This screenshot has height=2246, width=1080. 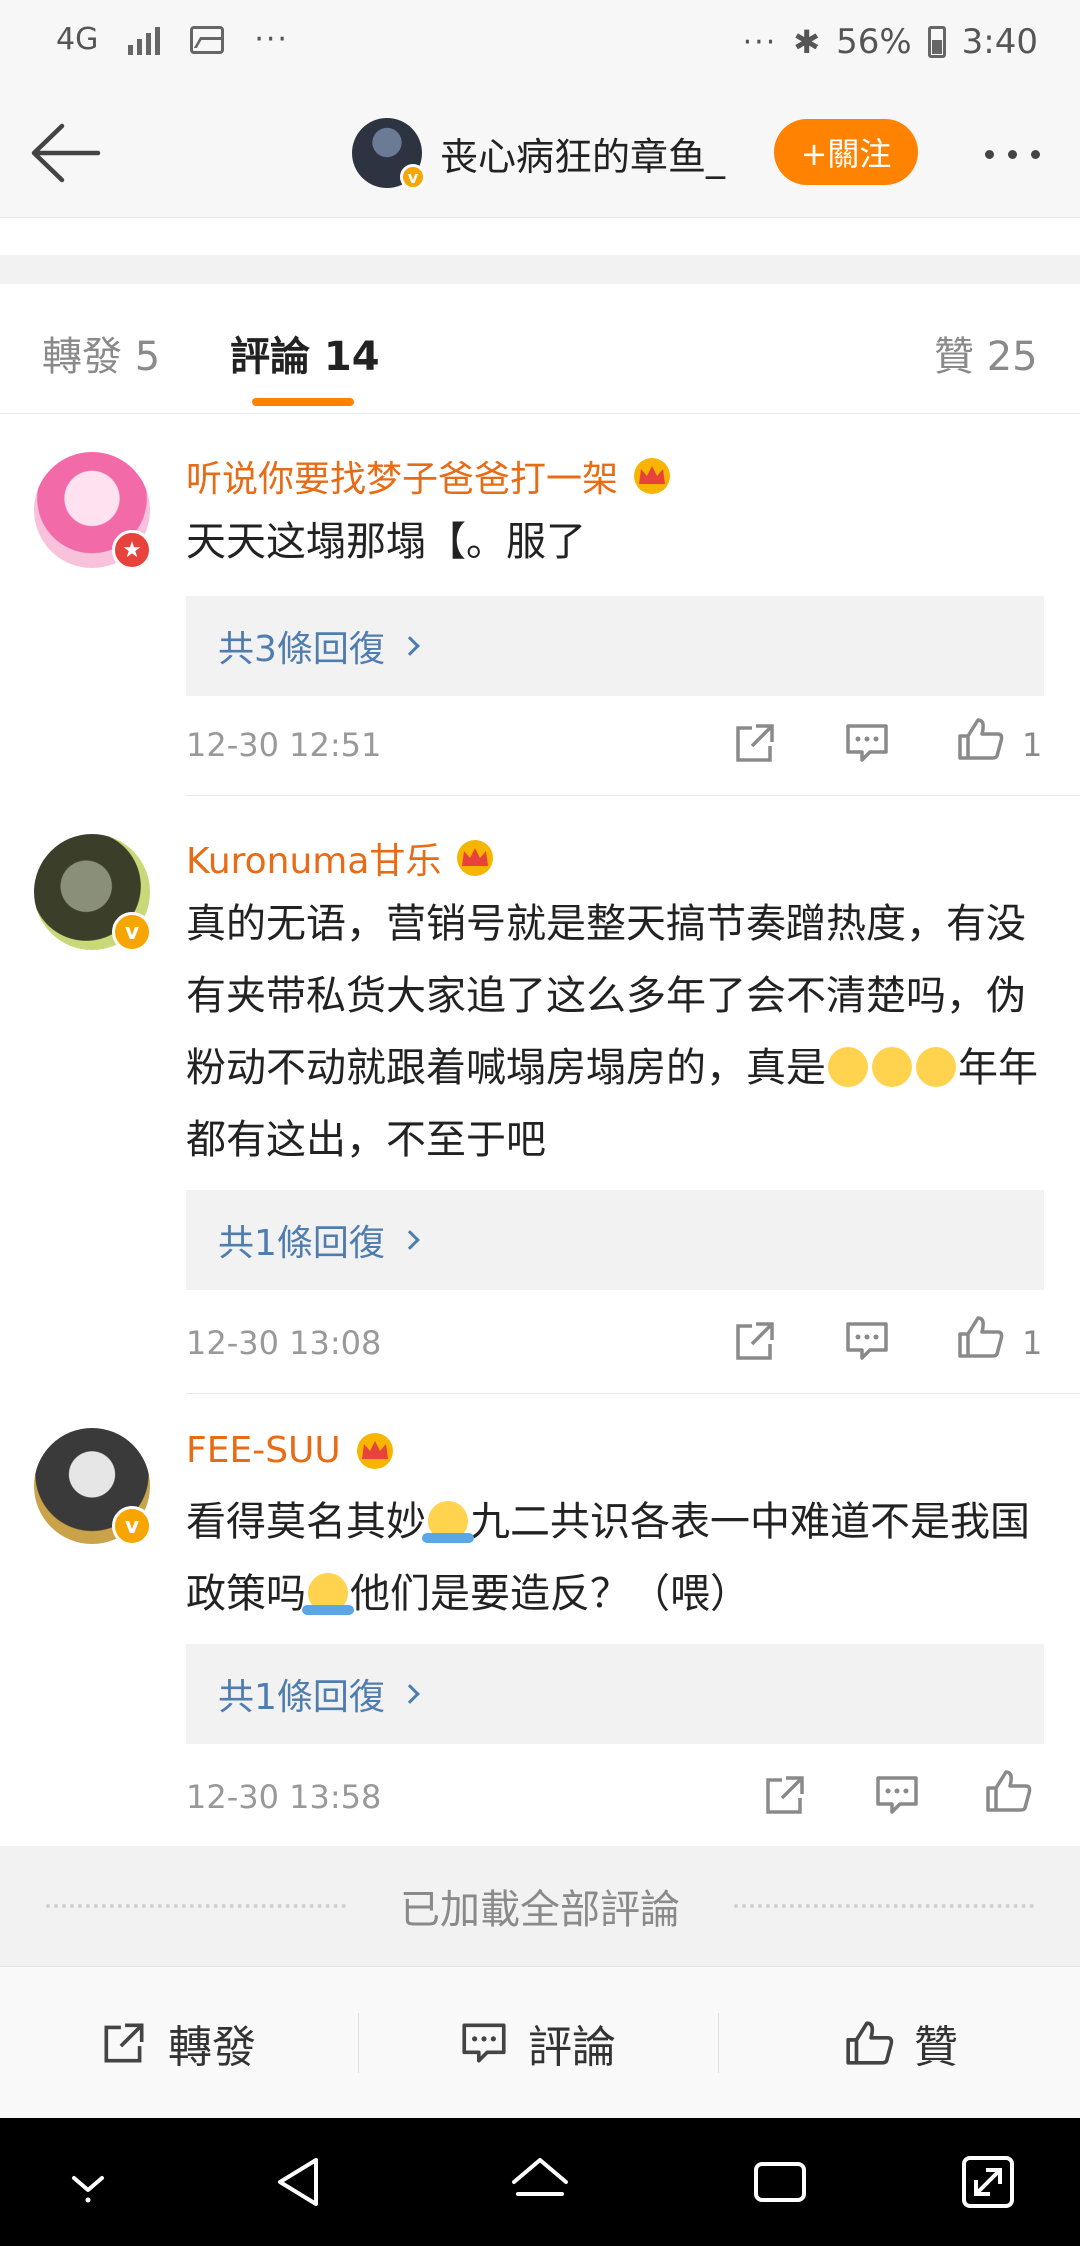 I want to click on repost-button: 轉發, so click(x=177, y=2043).